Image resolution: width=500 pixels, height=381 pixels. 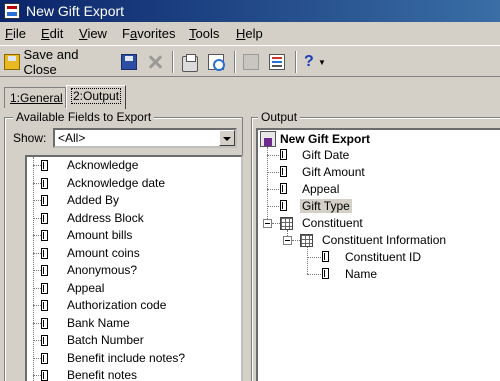 I want to click on tab-output-label: 2:Output, so click(x=96, y=96).